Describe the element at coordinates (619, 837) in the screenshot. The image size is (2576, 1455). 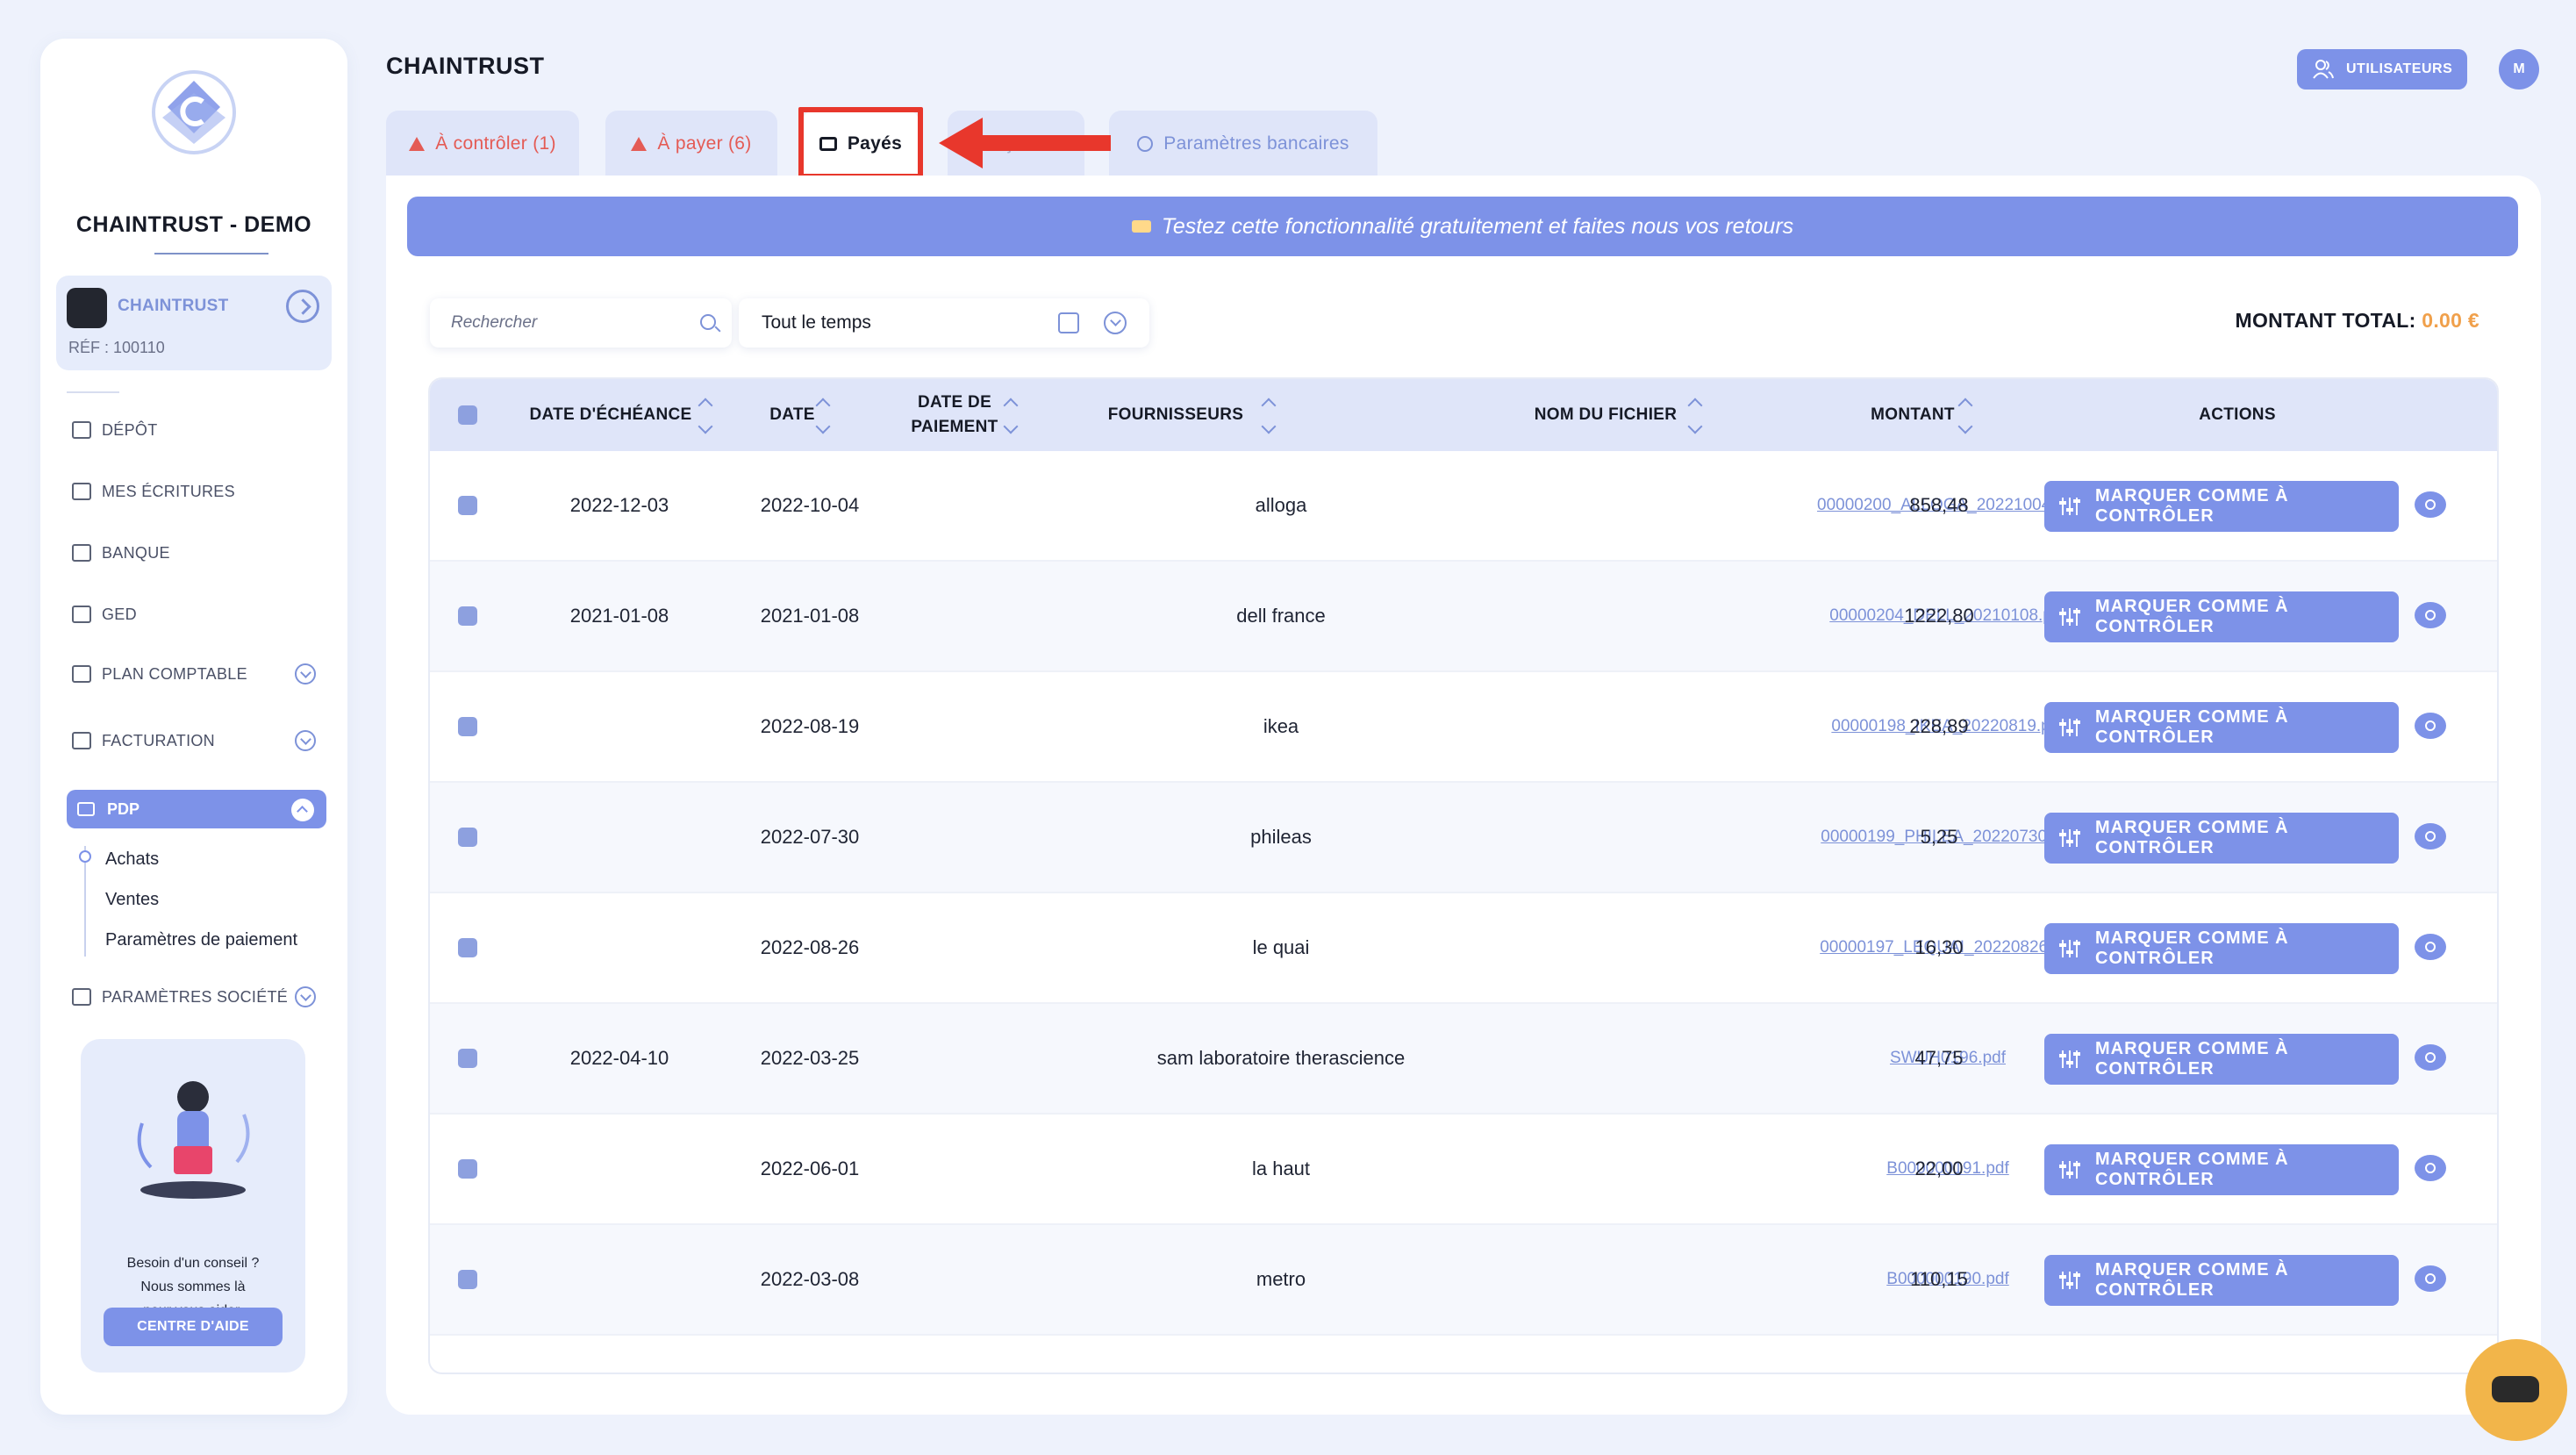
I see `cell-due-date` at that location.